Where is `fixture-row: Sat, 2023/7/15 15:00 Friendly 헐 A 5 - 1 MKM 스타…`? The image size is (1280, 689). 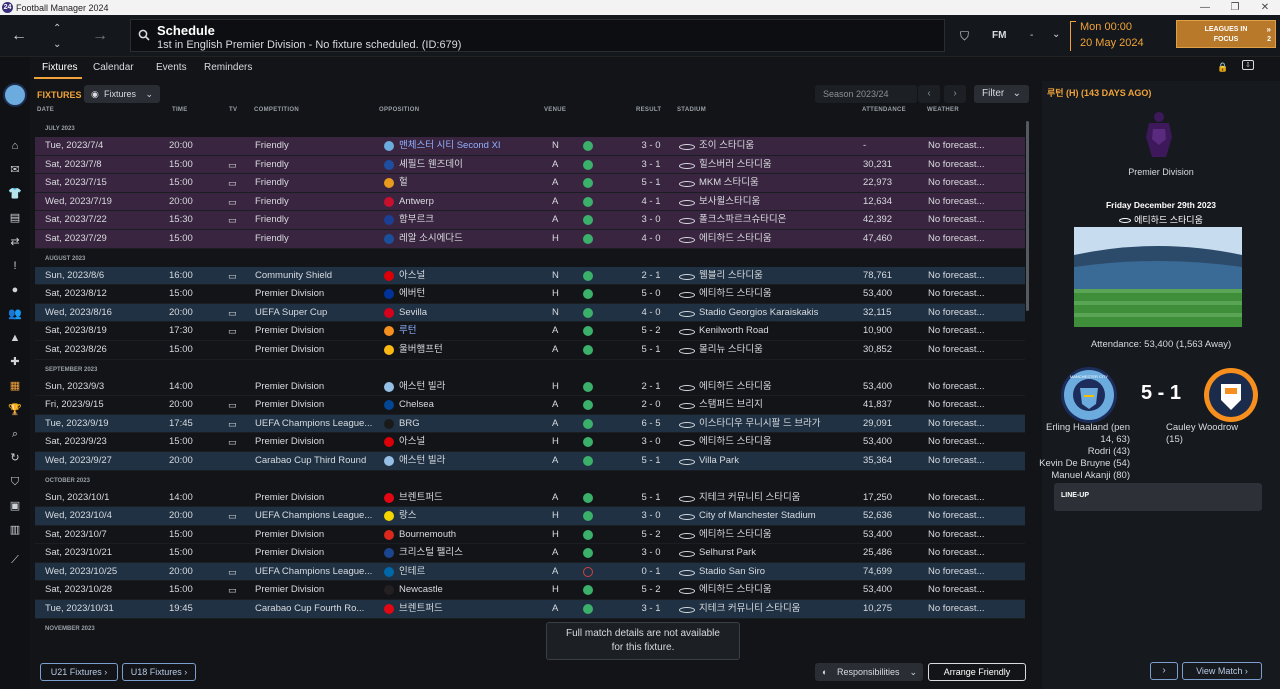
fixture-row: Sat, 2023/7/15 15:00 Friendly 헐 A 5 - 1 MKM 스타… is located at coordinates (530, 183).